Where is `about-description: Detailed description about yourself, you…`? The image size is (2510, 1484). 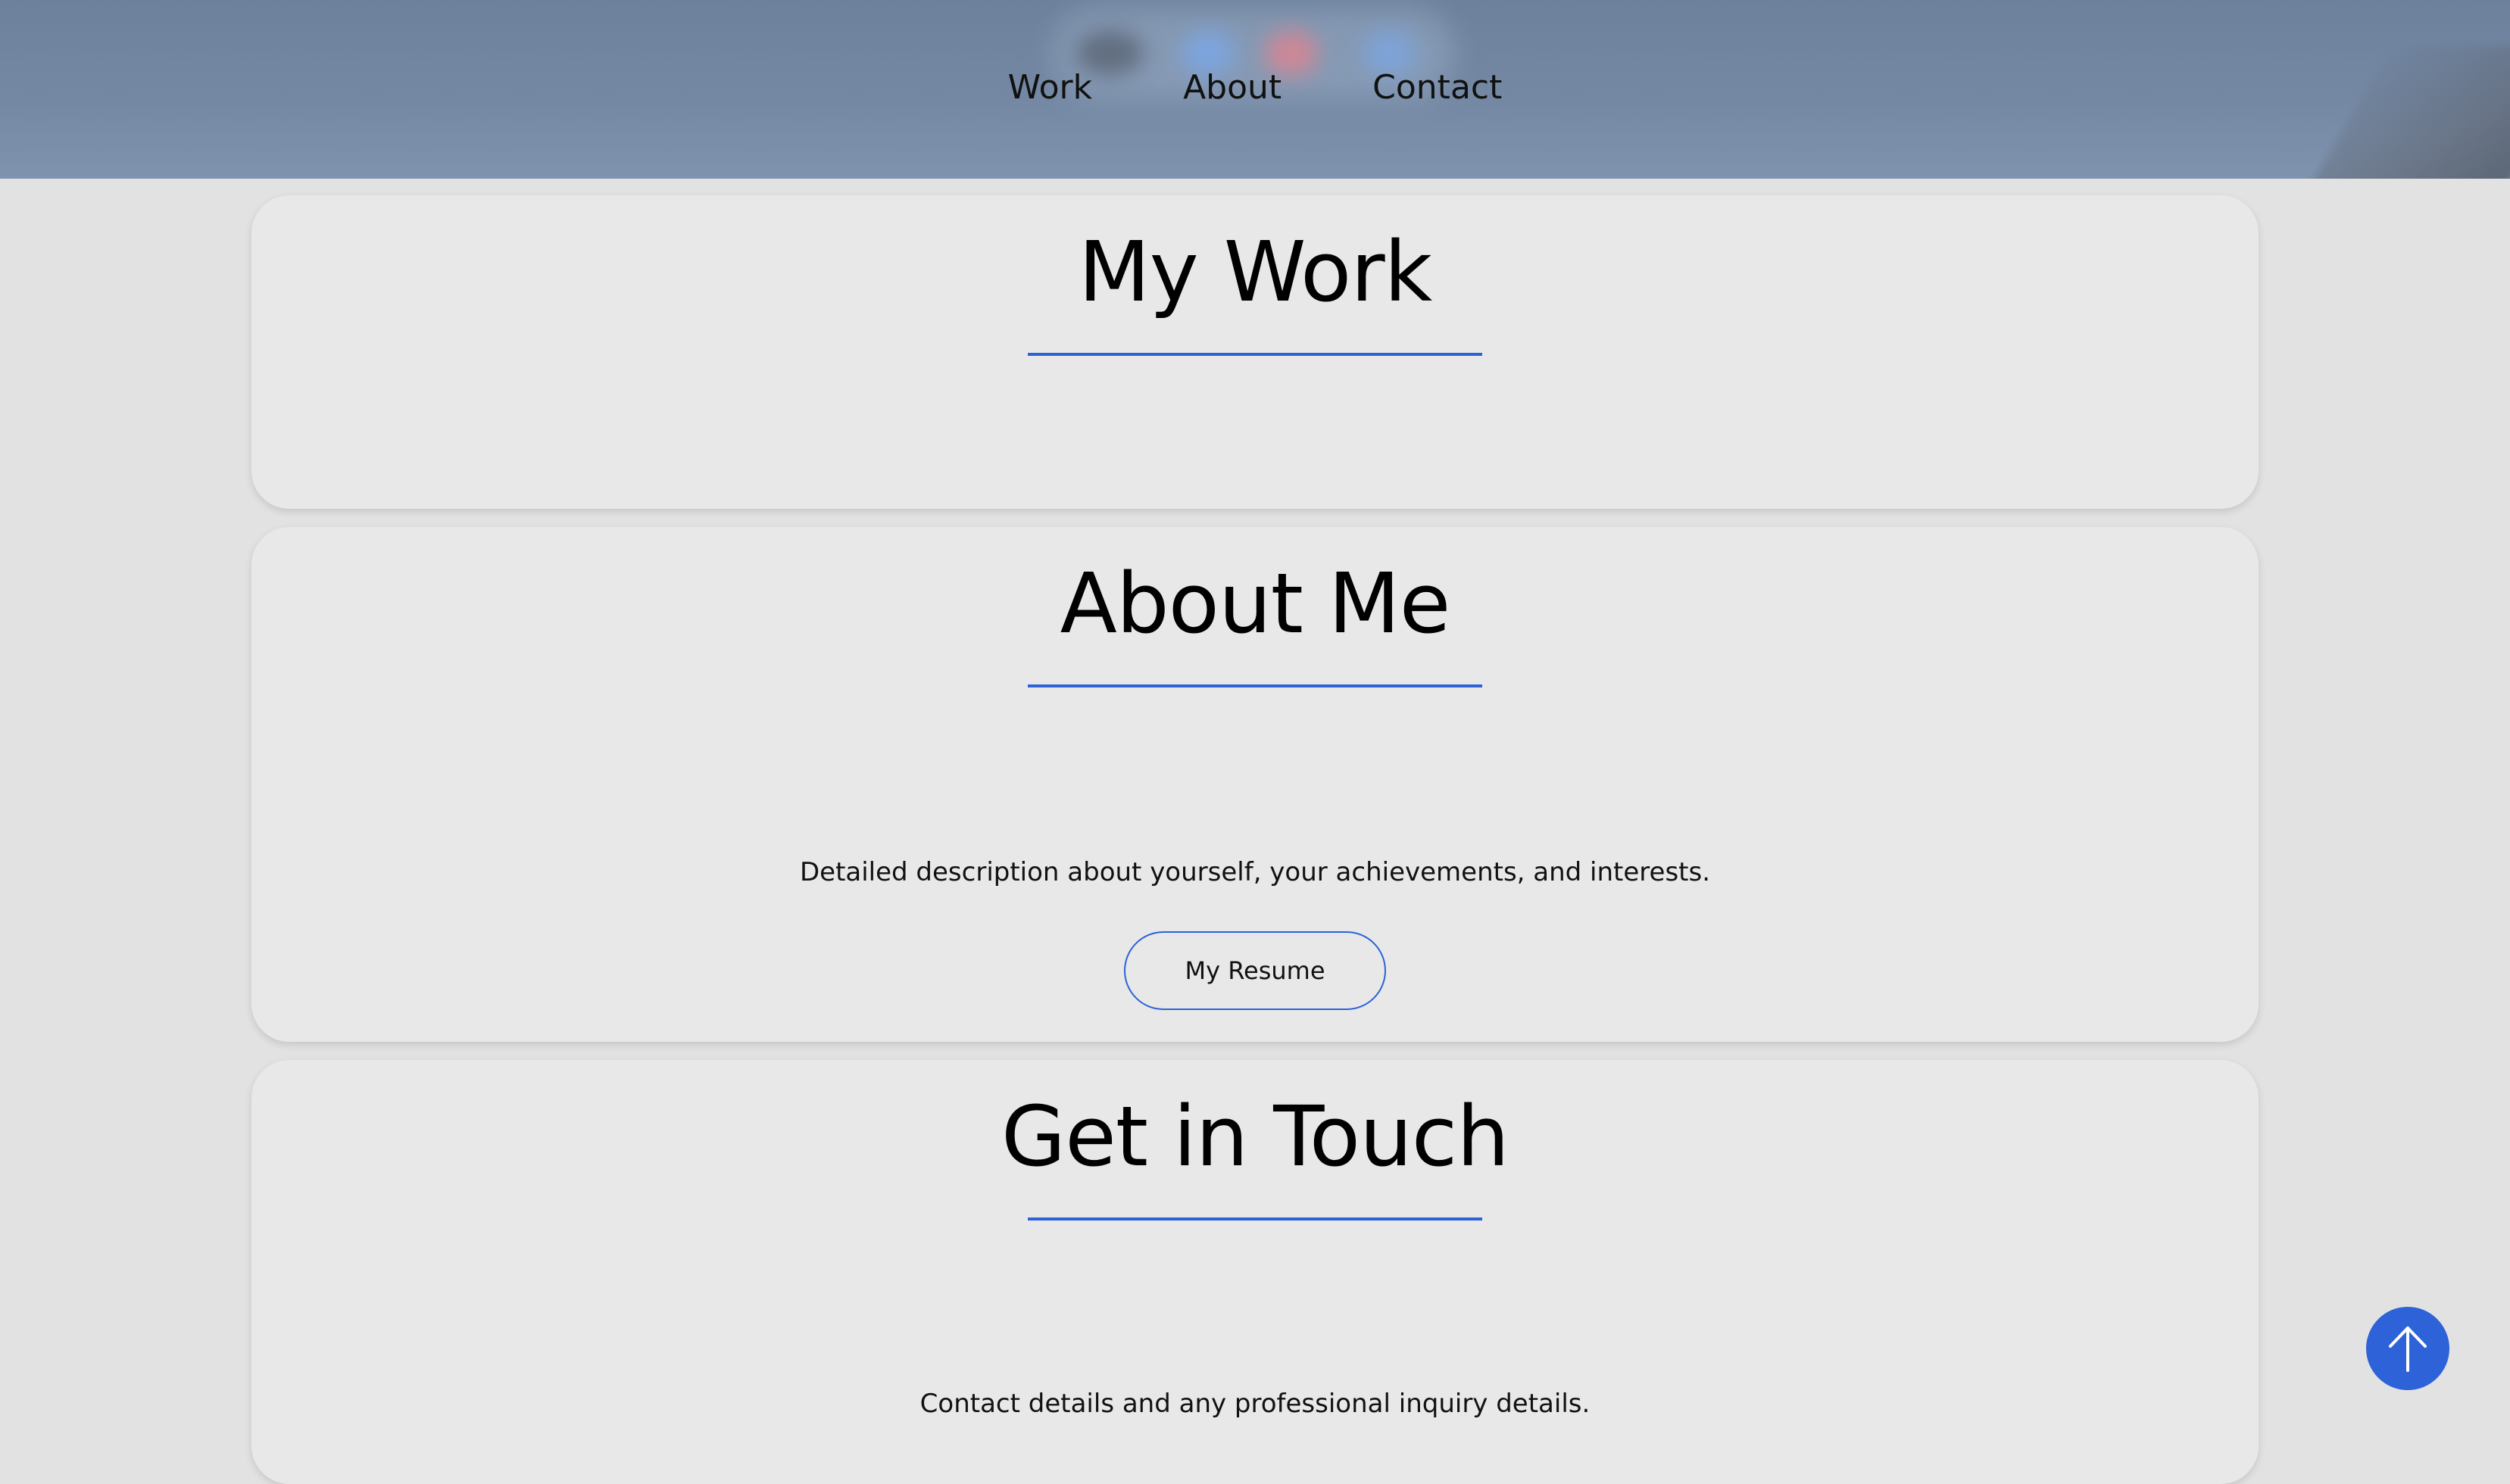
about-description: Detailed description about yourself, you… is located at coordinates (1255, 872).